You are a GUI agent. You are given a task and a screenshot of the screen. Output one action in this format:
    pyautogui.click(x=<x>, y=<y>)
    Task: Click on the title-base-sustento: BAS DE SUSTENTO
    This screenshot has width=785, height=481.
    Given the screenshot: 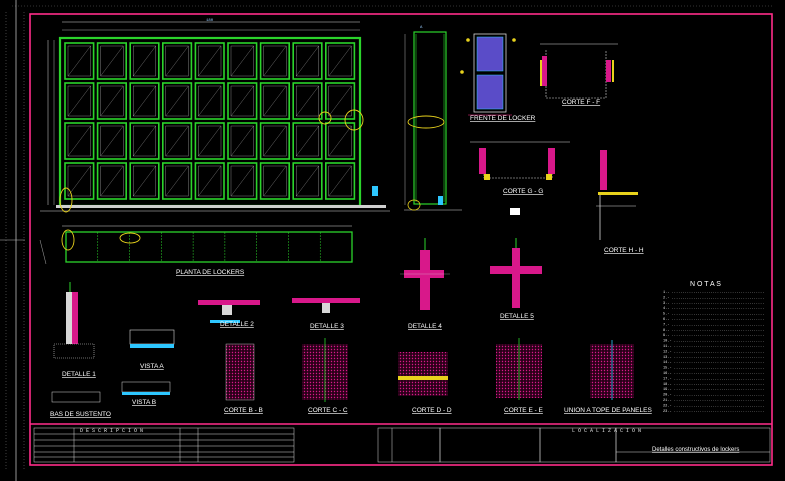 What is the action you would take?
    pyautogui.click(x=80, y=414)
    